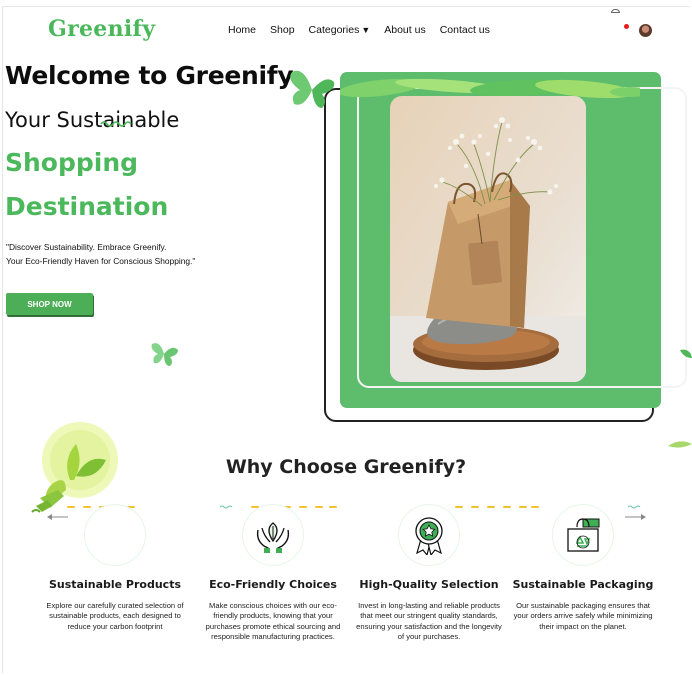 This screenshot has width=692, height=675. I want to click on nav-shop: Shop, so click(282, 30).